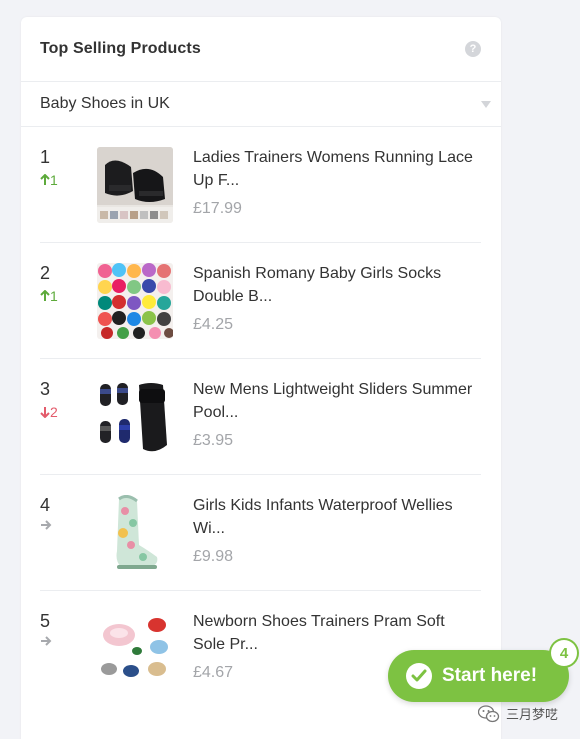 This screenshot has height=739, width=580. Describe the element at coordinates (564, 653) in the screenshot. I see `notification-badge: 4` at that location.